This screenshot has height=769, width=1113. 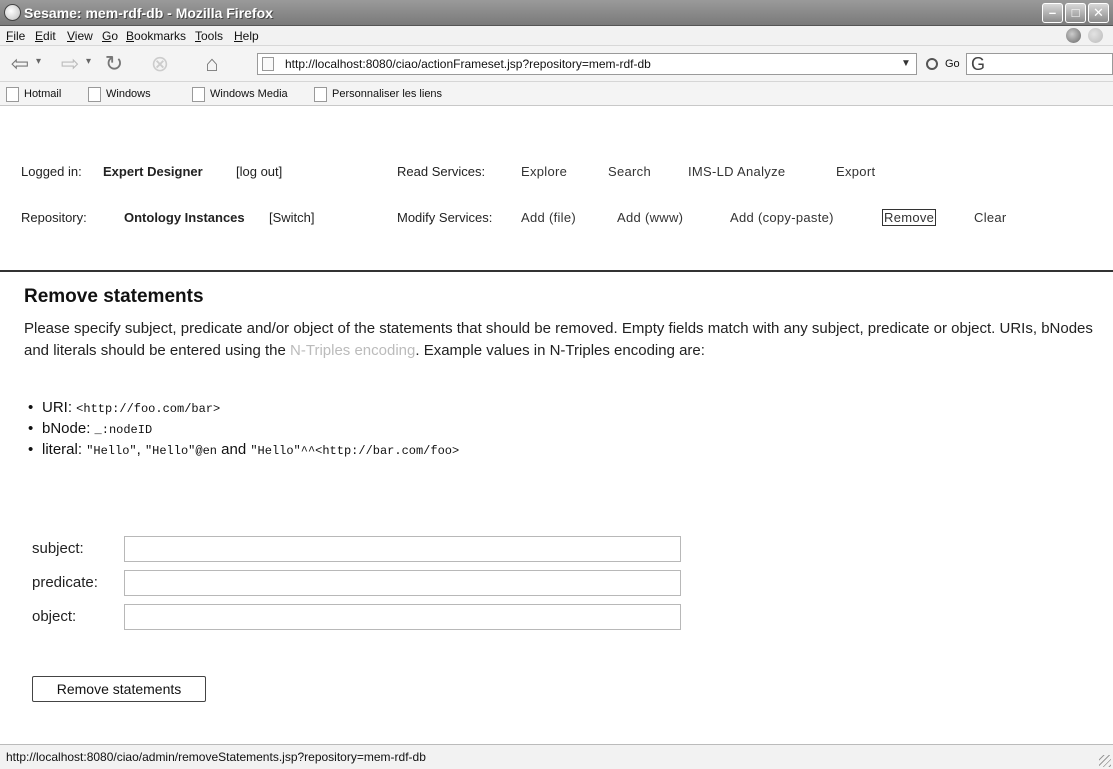 I want to click on logout-link: [log out], so click(x=259, y=171).